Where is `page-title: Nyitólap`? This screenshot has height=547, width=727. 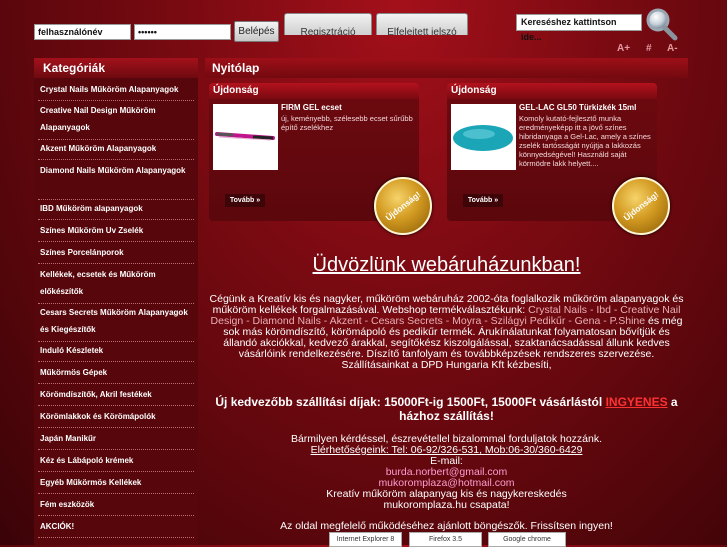
page-title: Nyitólap is located at coordinates (446, 68).